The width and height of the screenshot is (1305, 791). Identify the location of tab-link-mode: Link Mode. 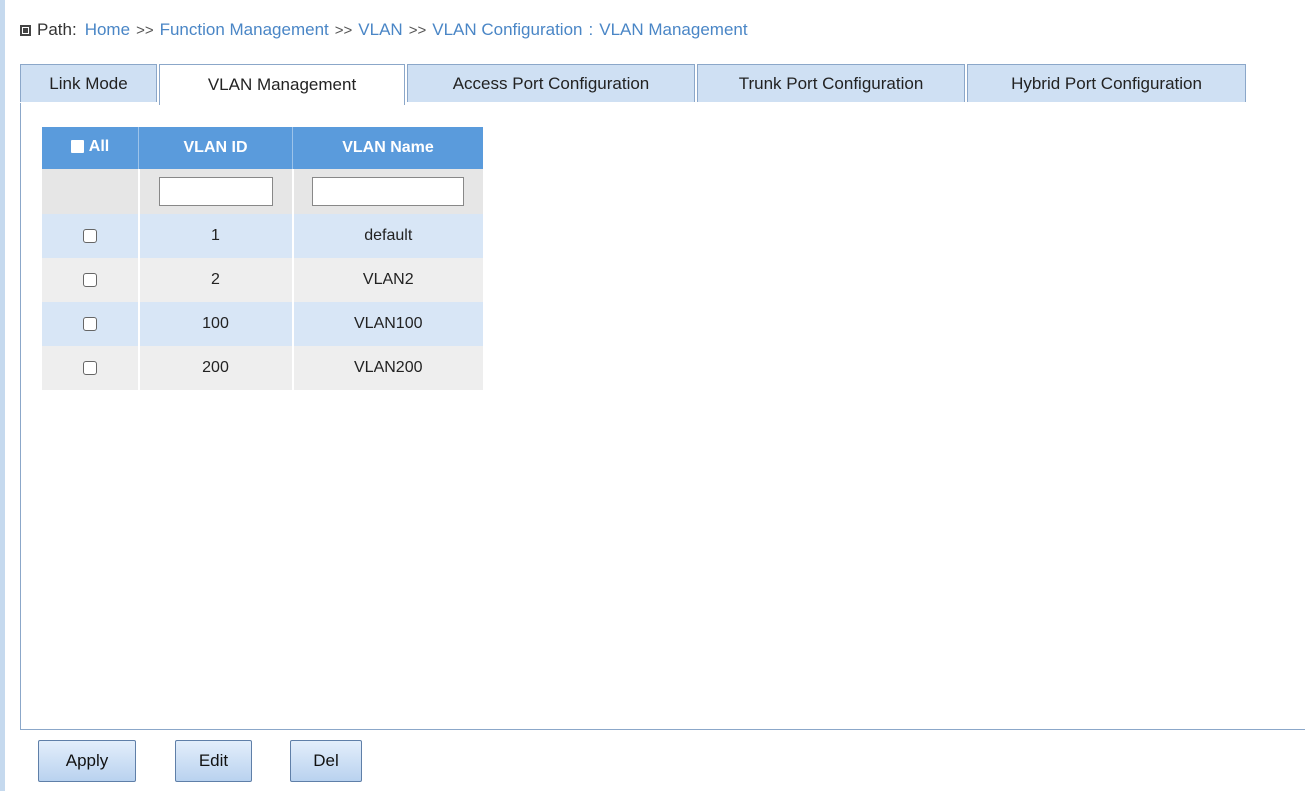
(88, 83).